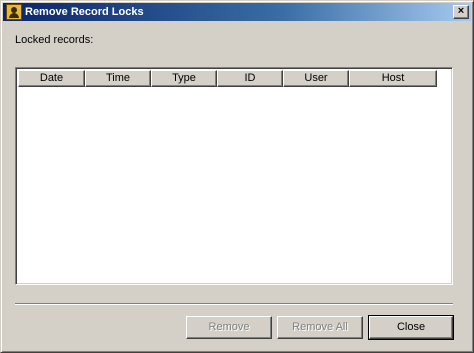 Image resolution: width=474 pixels, height=353 pixels. I want to click on close-icon: ×, so click(461, 12).